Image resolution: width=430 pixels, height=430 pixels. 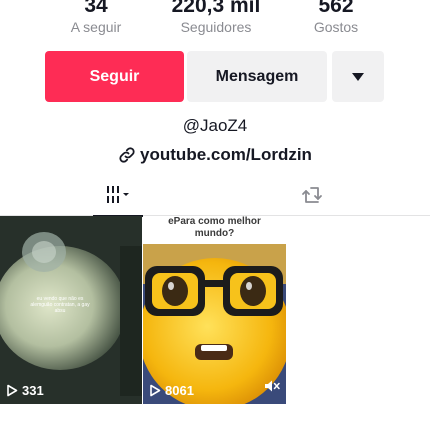 What do you see at coordinates (215, 125) in the screenshot?
I see `profile-handle: @JaoZ4` at bounding box center [215, 125].